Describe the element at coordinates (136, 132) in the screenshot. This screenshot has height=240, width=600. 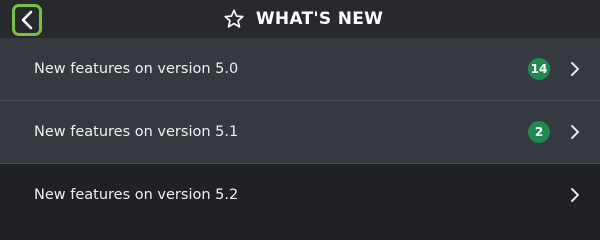
I see `list-item-label: New features on version 5.1` at that location.